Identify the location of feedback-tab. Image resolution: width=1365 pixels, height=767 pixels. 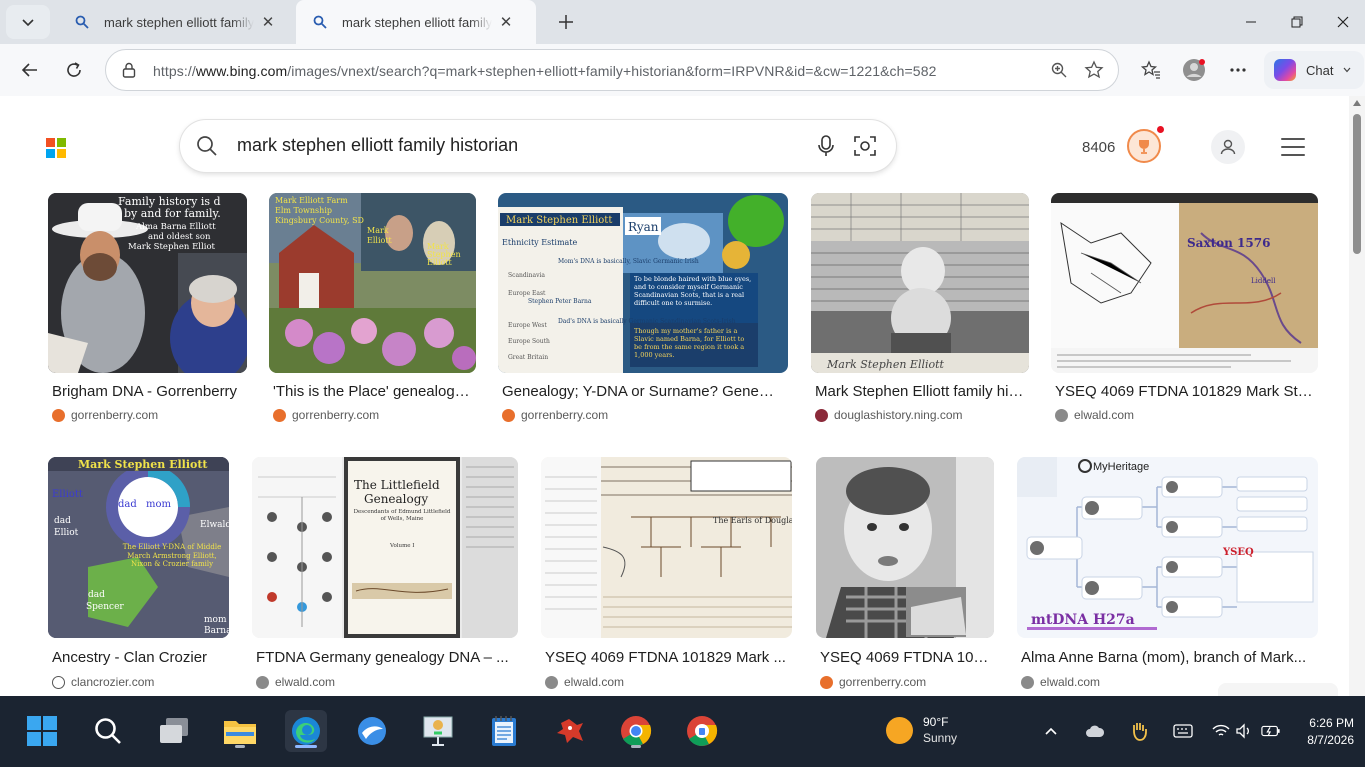
(1278, 689).